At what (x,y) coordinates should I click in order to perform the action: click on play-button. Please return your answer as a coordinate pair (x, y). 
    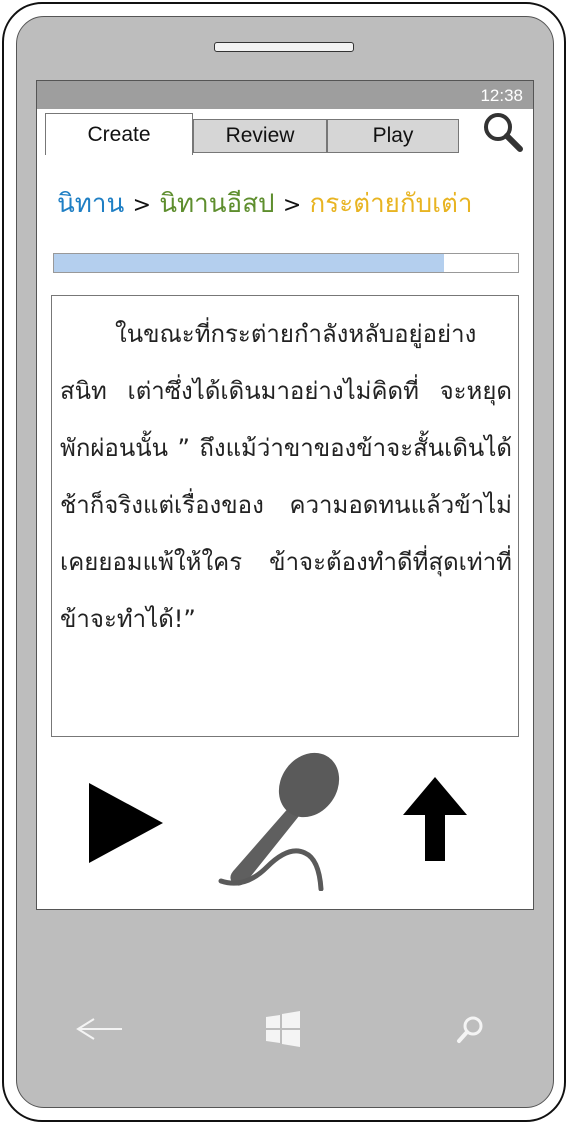
    Looking at the image, I should click on (127, 823).